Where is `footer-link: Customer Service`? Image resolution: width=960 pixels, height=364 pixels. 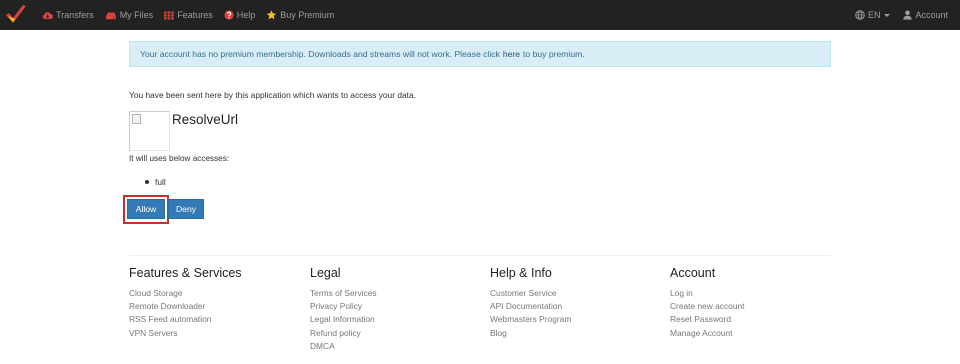 footer-link: Customer Service is located at coordinates (530, 293).